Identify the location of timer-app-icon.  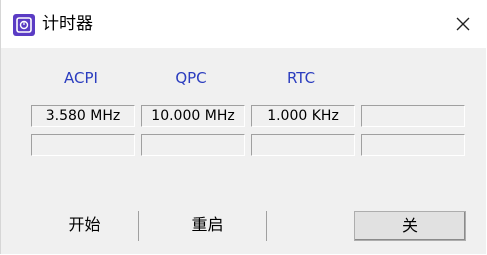
(24, 25).